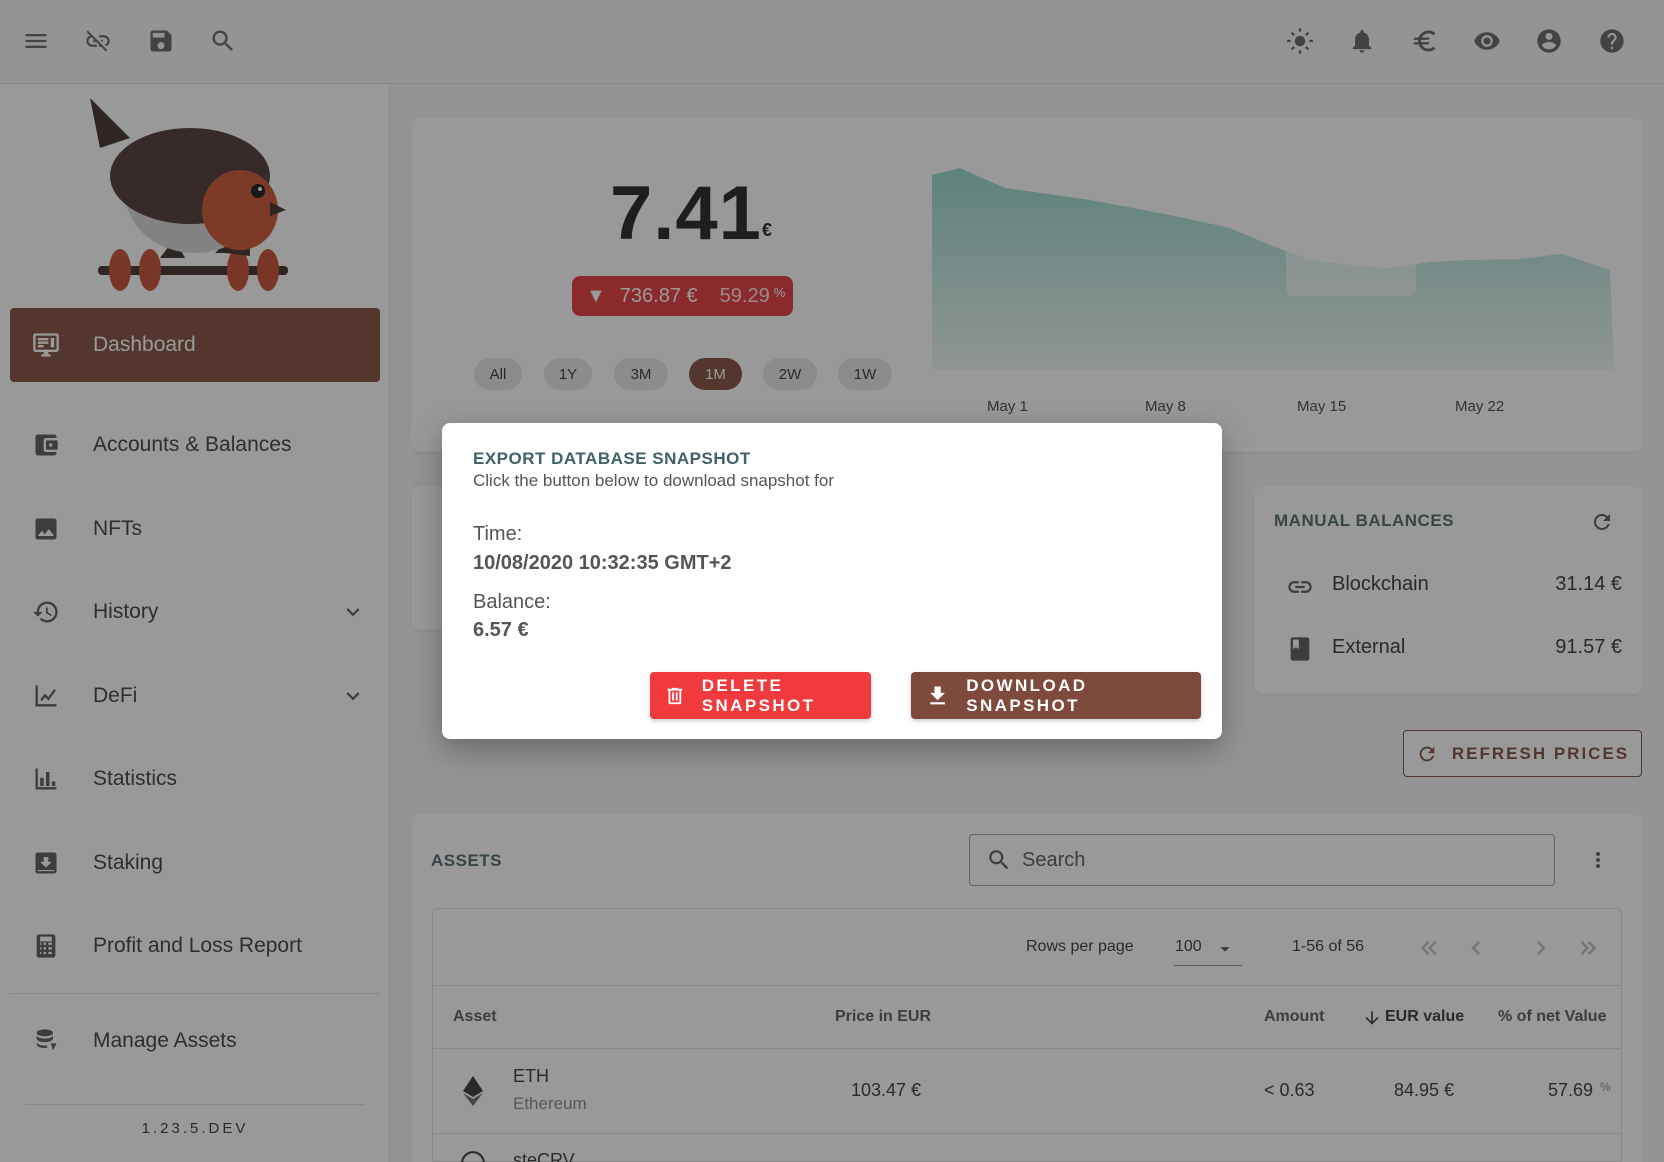 The width and height of the screenshot is (1664, 1162). Describe the element at coordinates (602, 563) in the screenshot. I see `time-value: 10/08/2020 10:32:35 GMT+2` at that location.